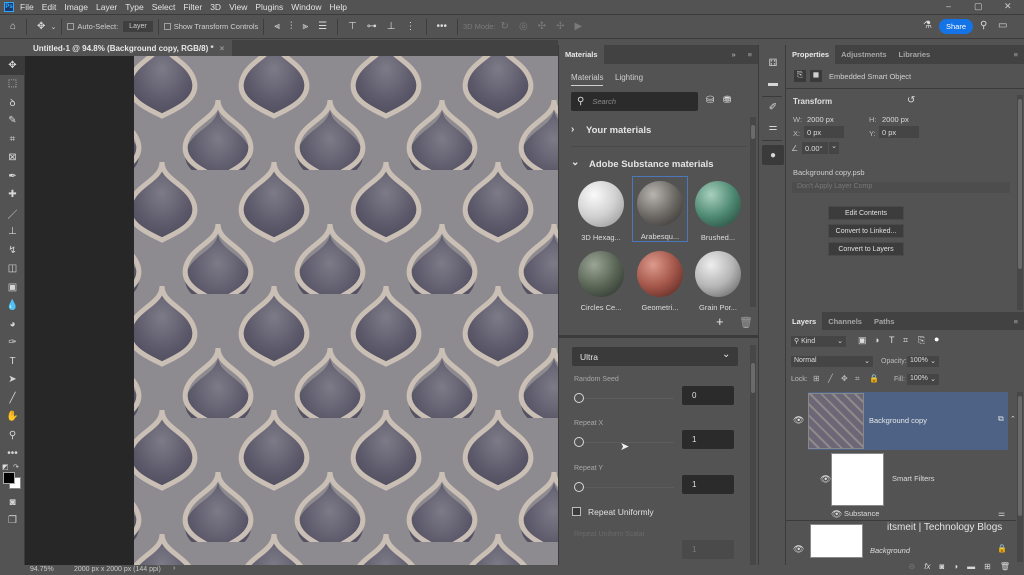 This screenshot has height=575, width=1024. What do you see at coordinates (12, 158) in the screenshot?
I see `frame-tool: ⊠` at bounding box center [12, 158].